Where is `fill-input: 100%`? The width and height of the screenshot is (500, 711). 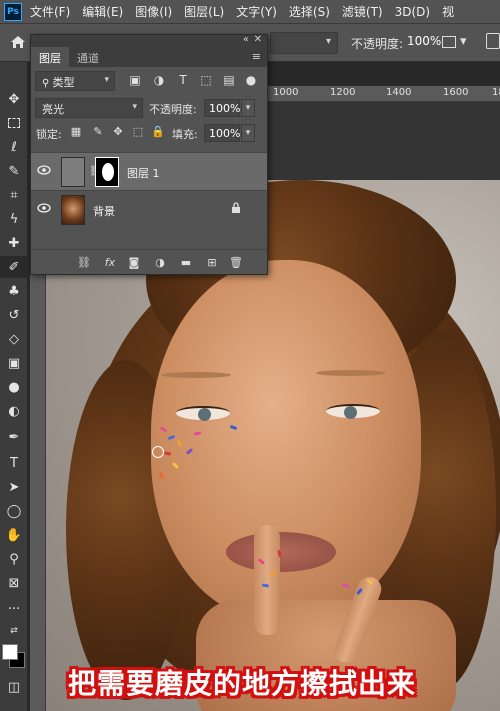 fill-input: 100% is located at coordinates (222, 133).